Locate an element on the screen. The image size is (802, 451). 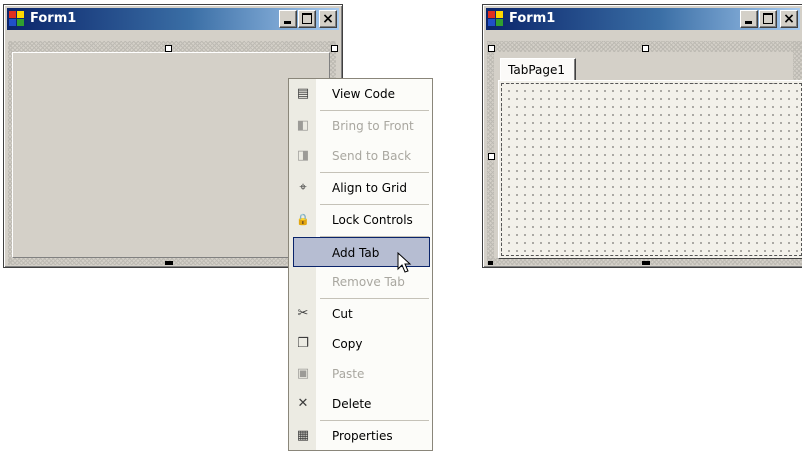
tab-label: TabPage1 is located at coordinates (536, 70).